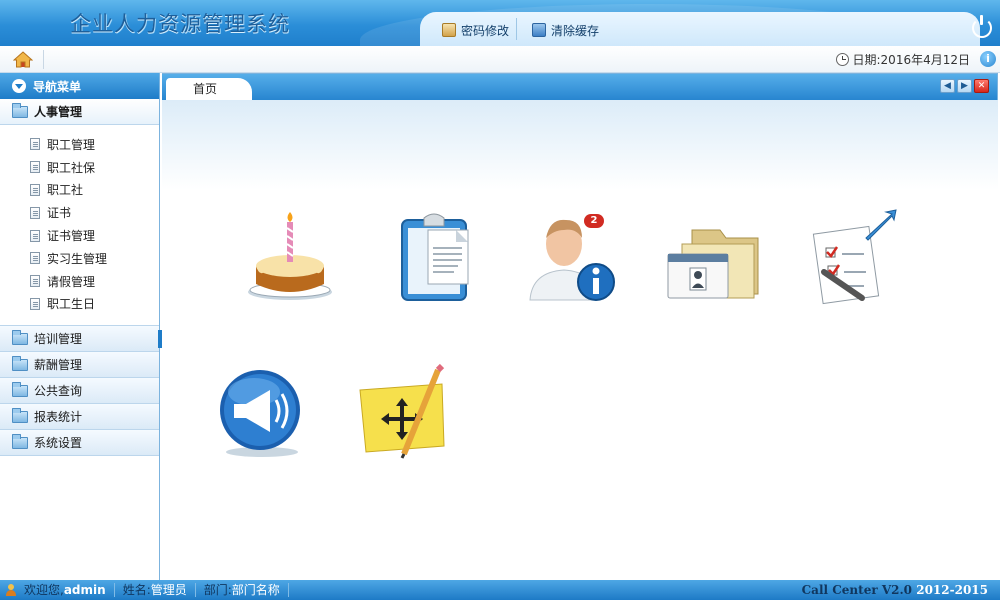  Describe the element at coordinates (19, 86) in the screenshot. I see `chevron-down-icon` at that location.